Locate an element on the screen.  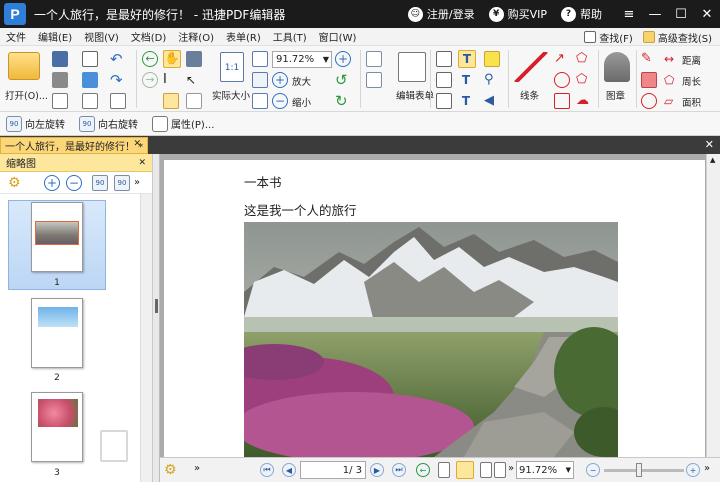
text-underline-icon: T is located at coordinates (466, 101).